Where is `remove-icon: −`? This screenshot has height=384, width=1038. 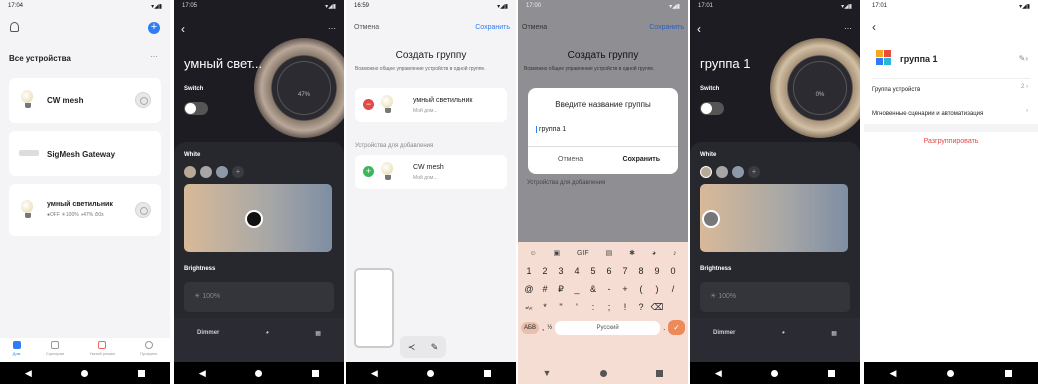
remove-icon: − is located at coordinates (368, 104).